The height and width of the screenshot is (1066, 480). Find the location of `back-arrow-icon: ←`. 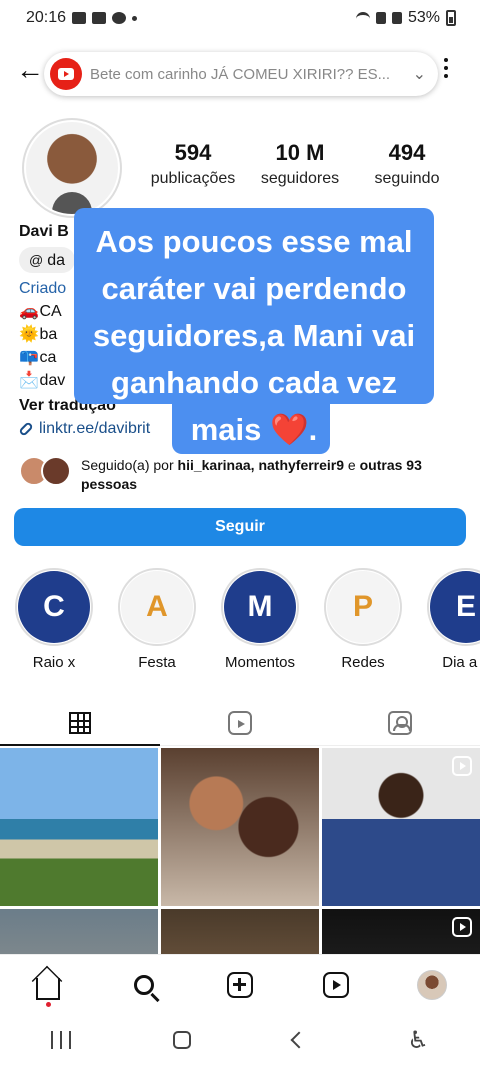

back-arrow-icon: ← is located at coordinates (30, 70).